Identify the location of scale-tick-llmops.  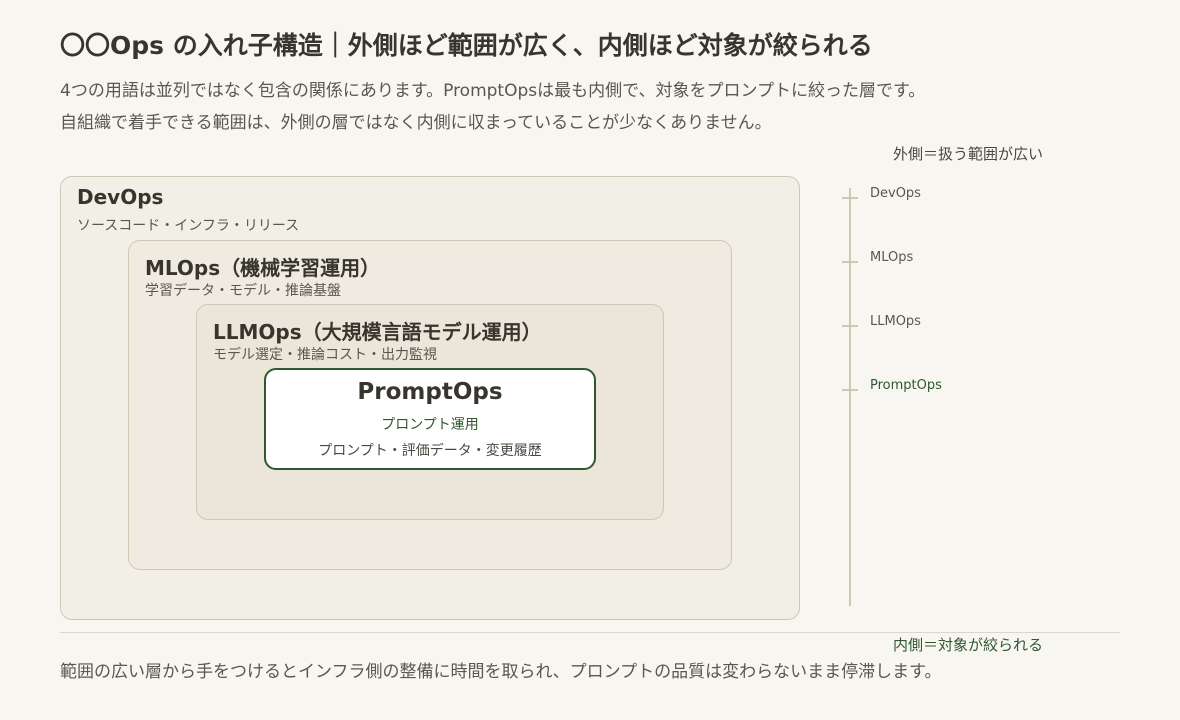
(850, 326).